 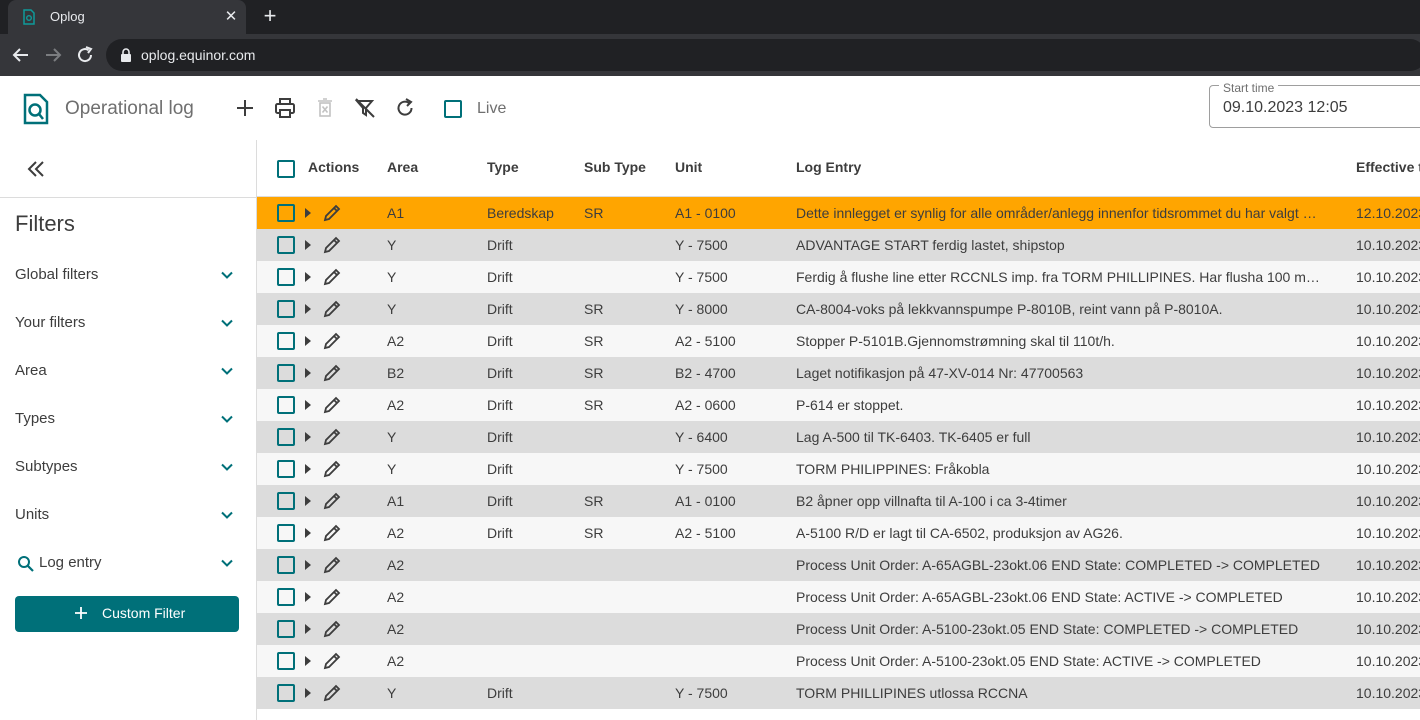 I want to click on filter-global: Global filters, so click(x=128, y=276).